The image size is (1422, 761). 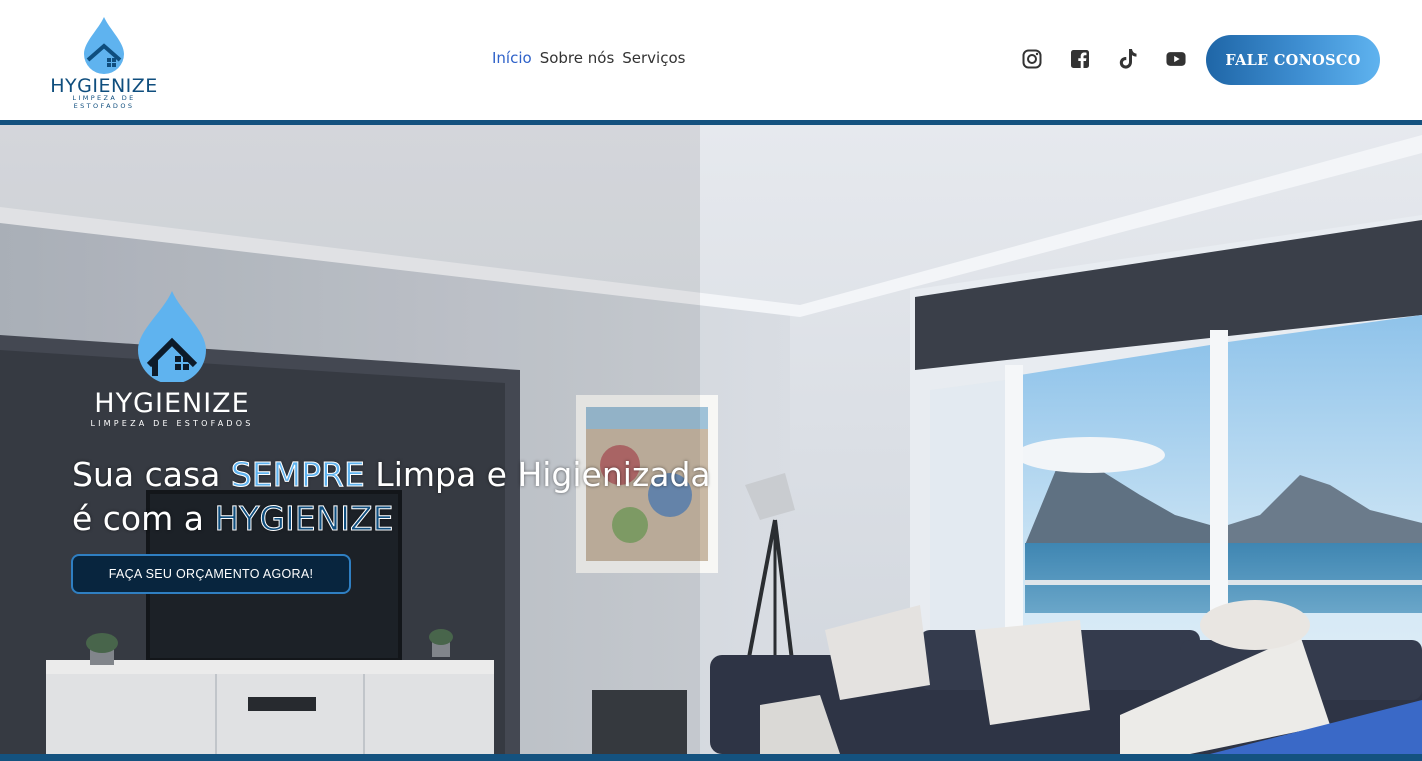 I want to click on hero-brand-name: HYGIENIZE, so click(x=172, y=403).